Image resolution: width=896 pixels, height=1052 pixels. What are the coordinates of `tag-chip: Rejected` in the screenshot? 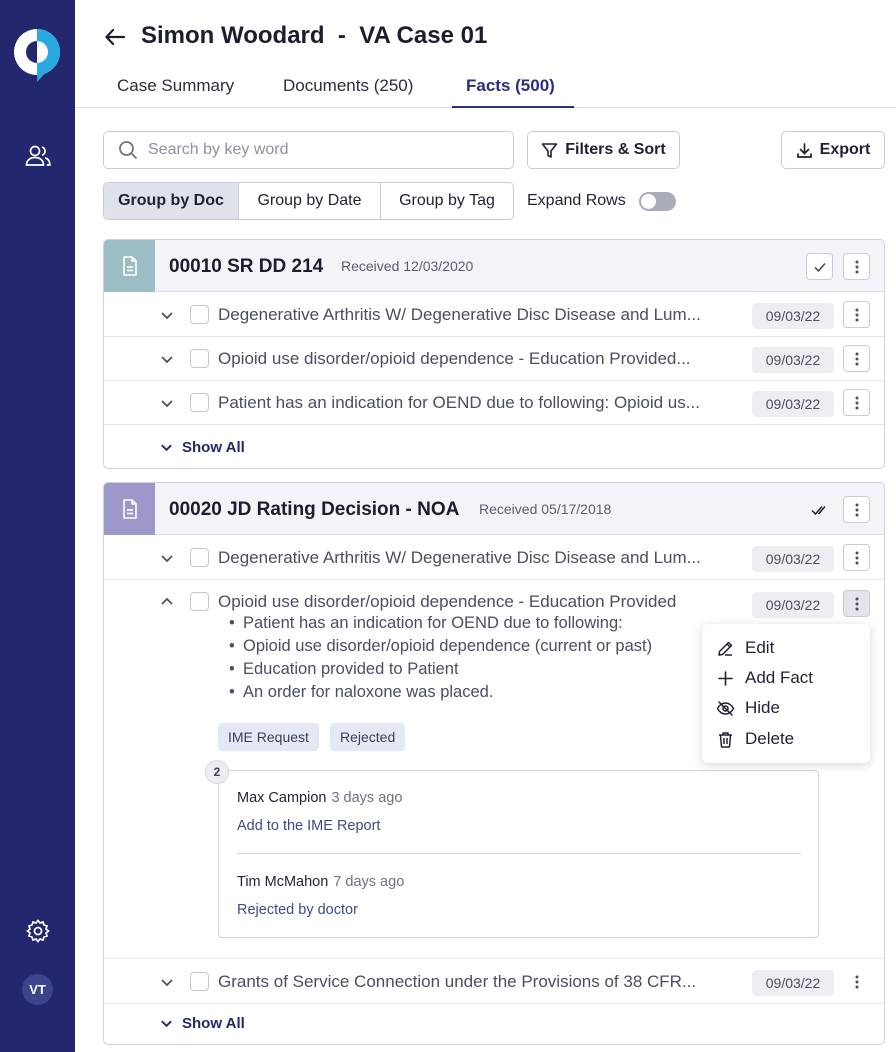 It's located at (368, 737).